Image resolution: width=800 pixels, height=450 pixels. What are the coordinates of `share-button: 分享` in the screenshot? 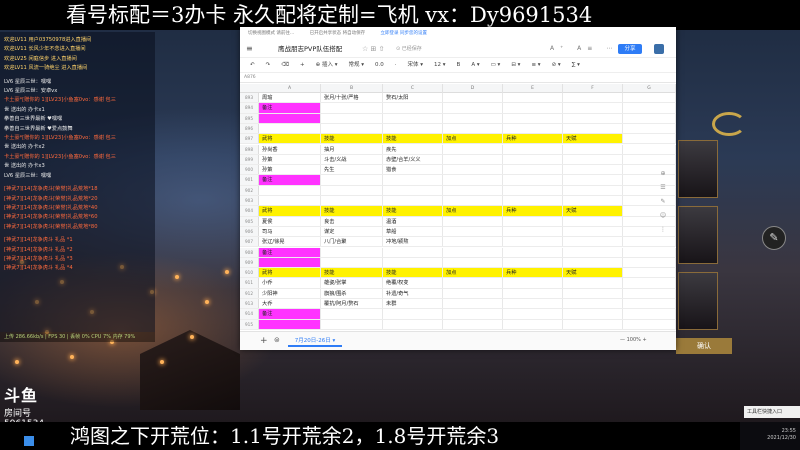 It's located at (630, 49).